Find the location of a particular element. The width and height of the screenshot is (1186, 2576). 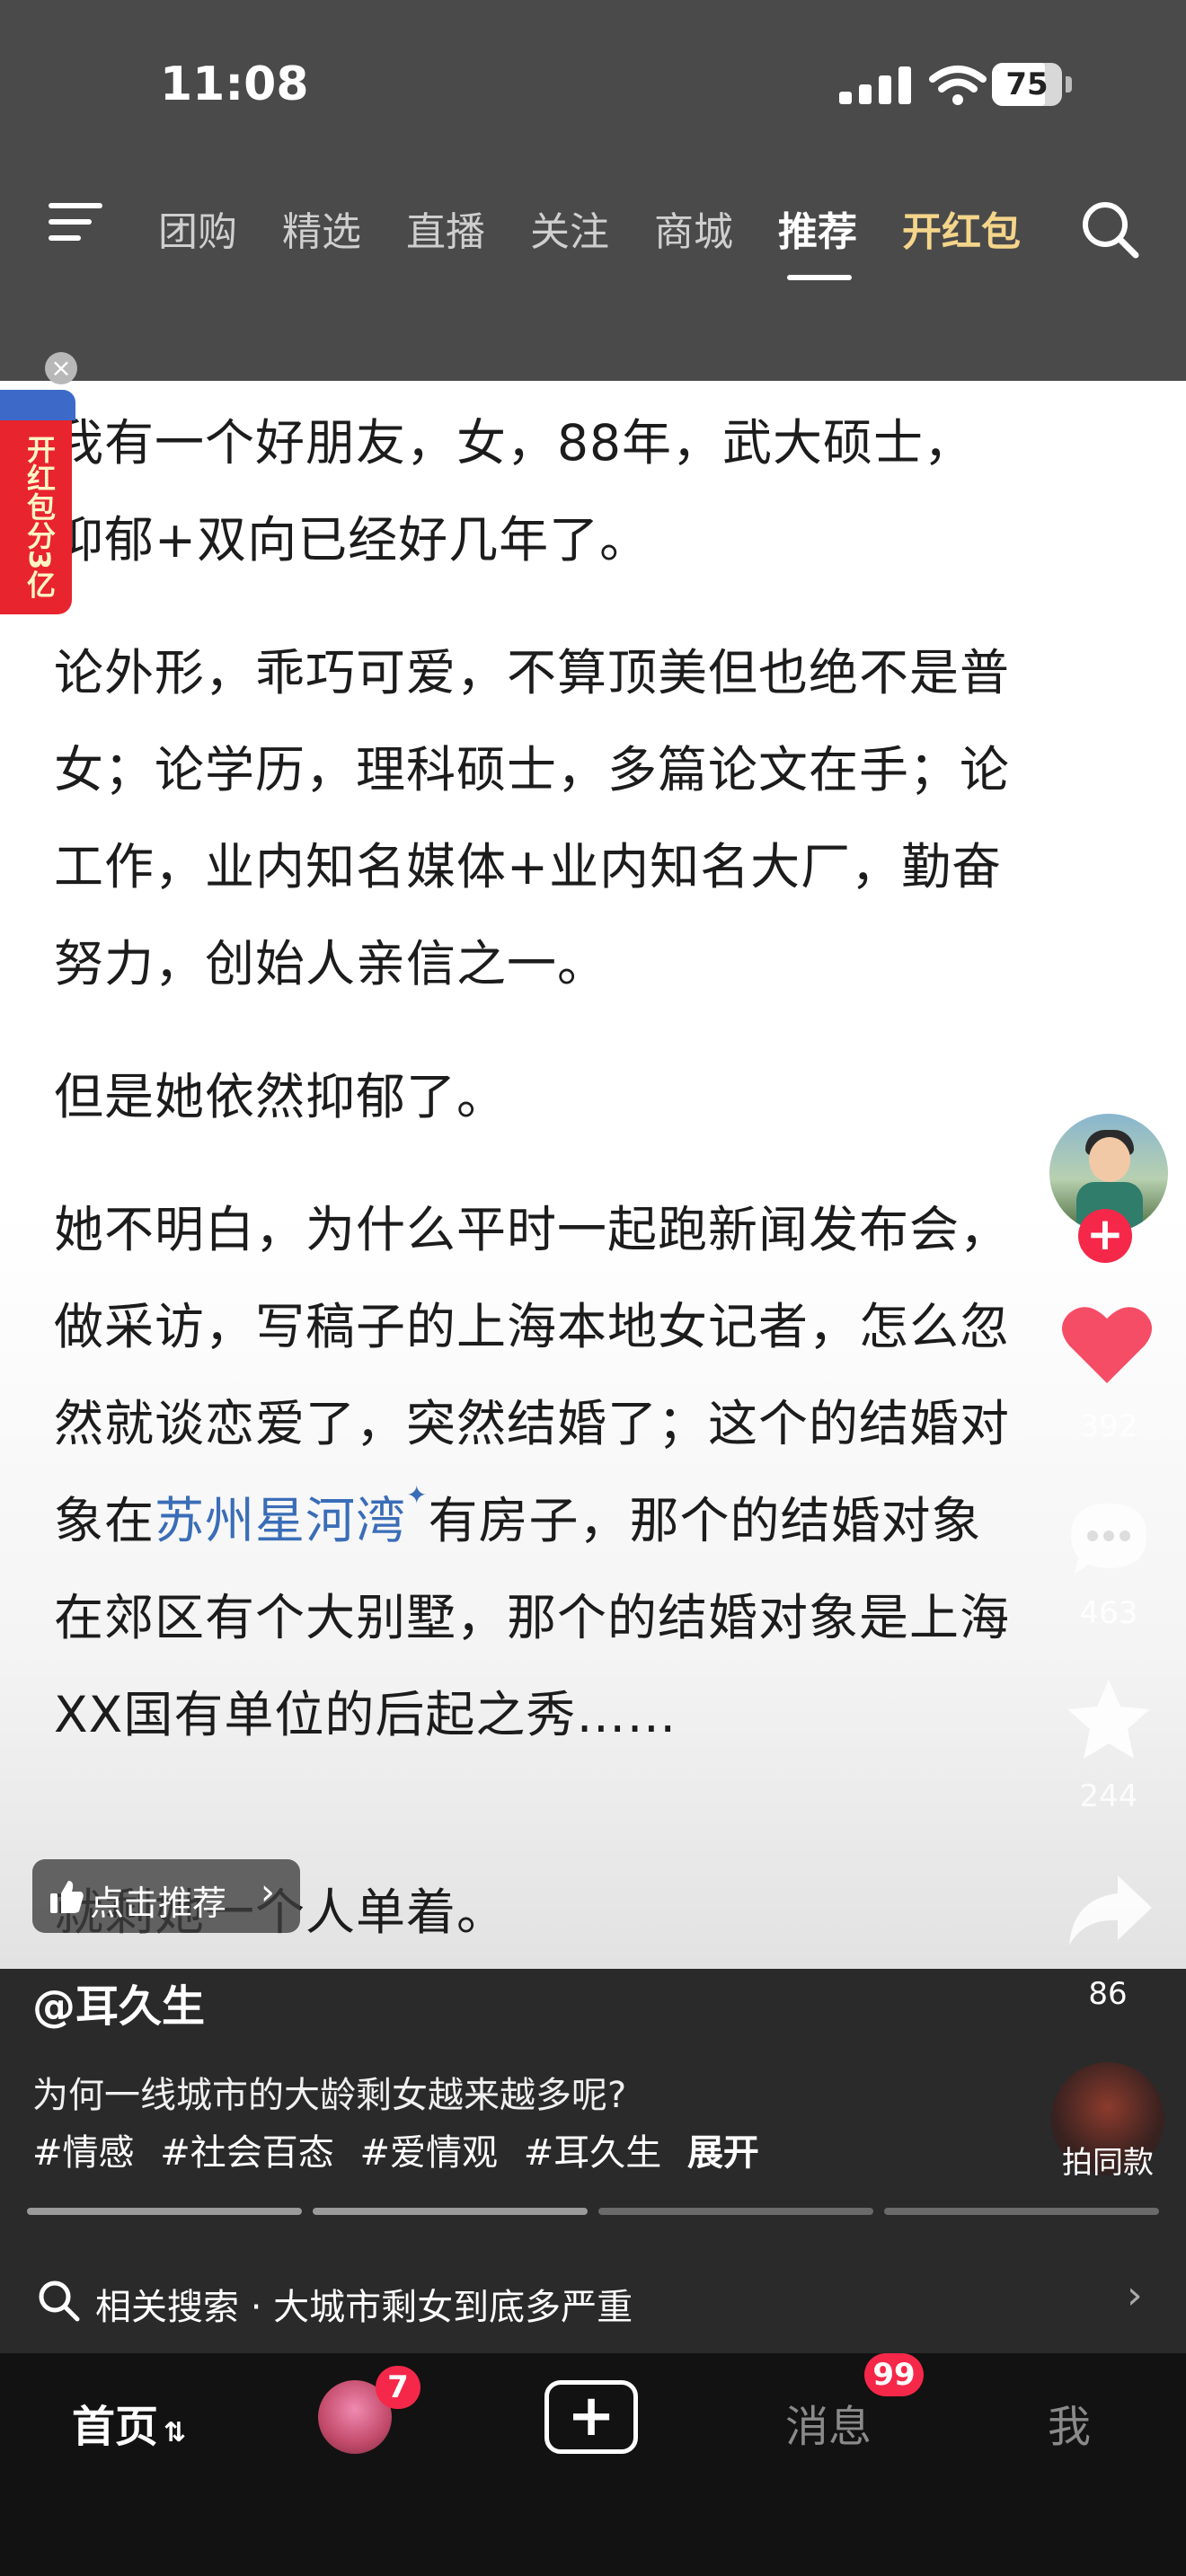

status-time: 11:08 is located at coordinates (234, 84).